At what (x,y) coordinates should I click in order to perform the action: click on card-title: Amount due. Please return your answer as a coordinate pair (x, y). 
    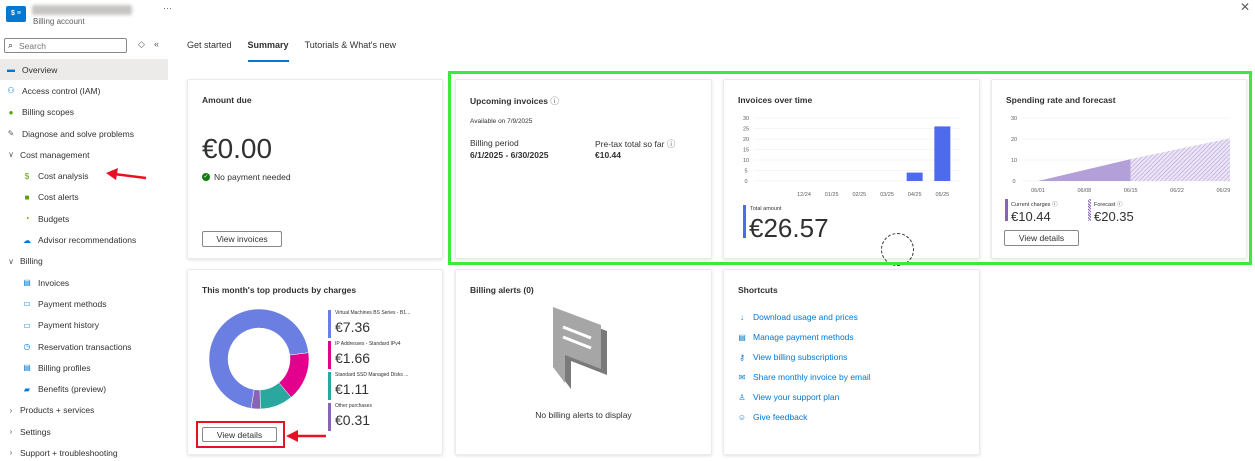
    Looking at the image, I should click on (227, 100).